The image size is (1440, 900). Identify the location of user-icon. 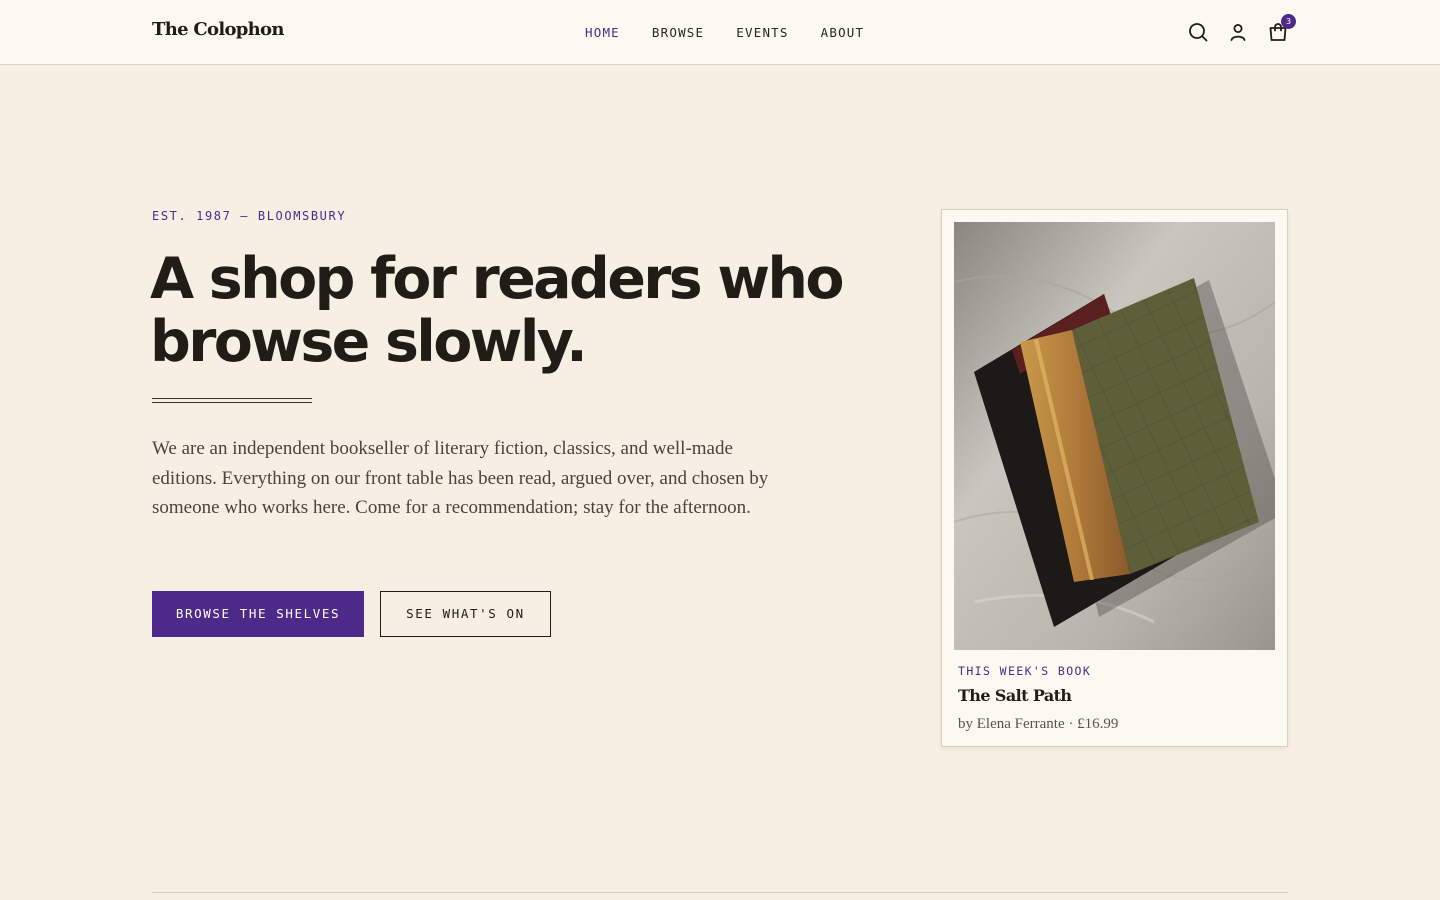
(1238, 32).